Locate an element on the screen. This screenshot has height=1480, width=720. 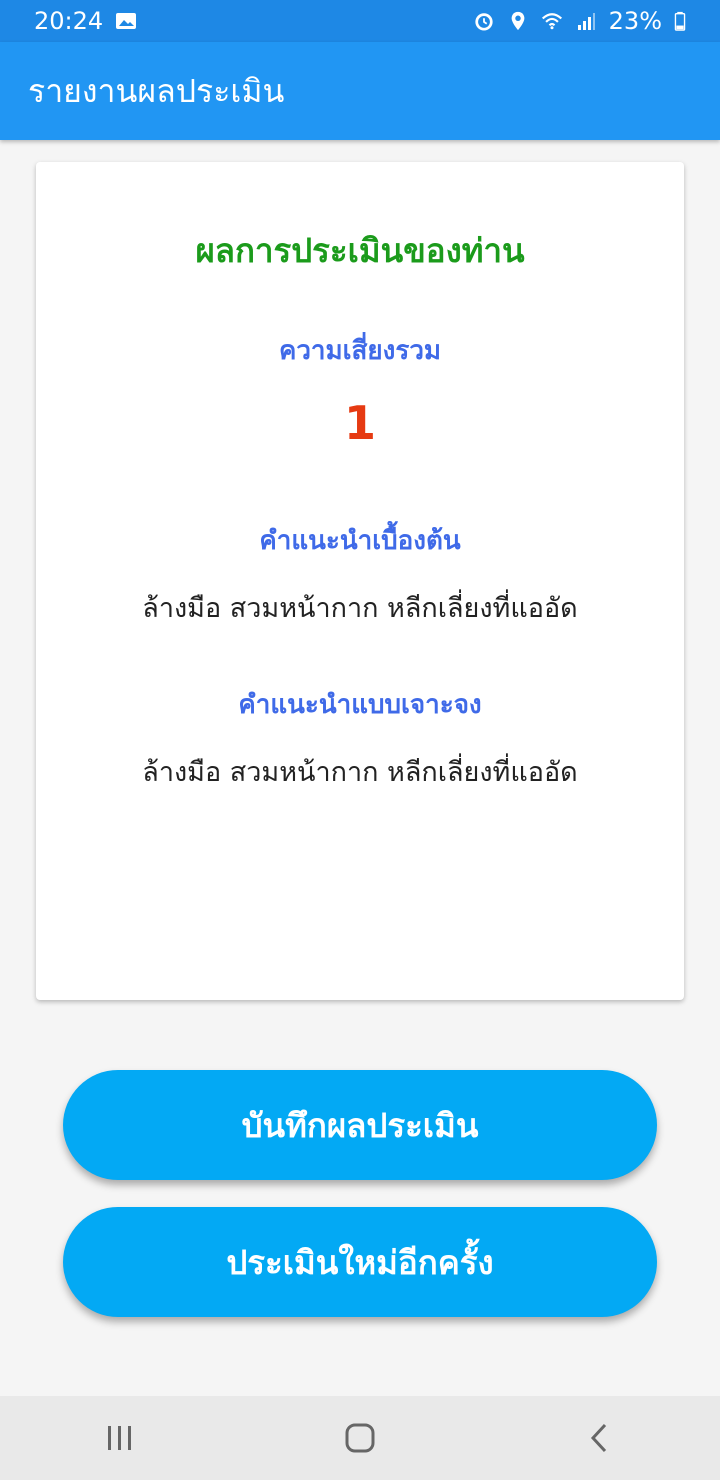
wifi-icon is located at coordinates (551, 21).